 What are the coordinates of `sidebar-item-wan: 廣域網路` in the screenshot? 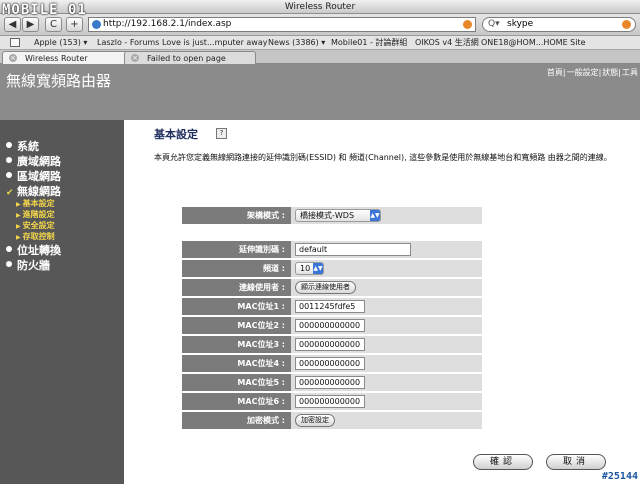 It's located at (33, 160).